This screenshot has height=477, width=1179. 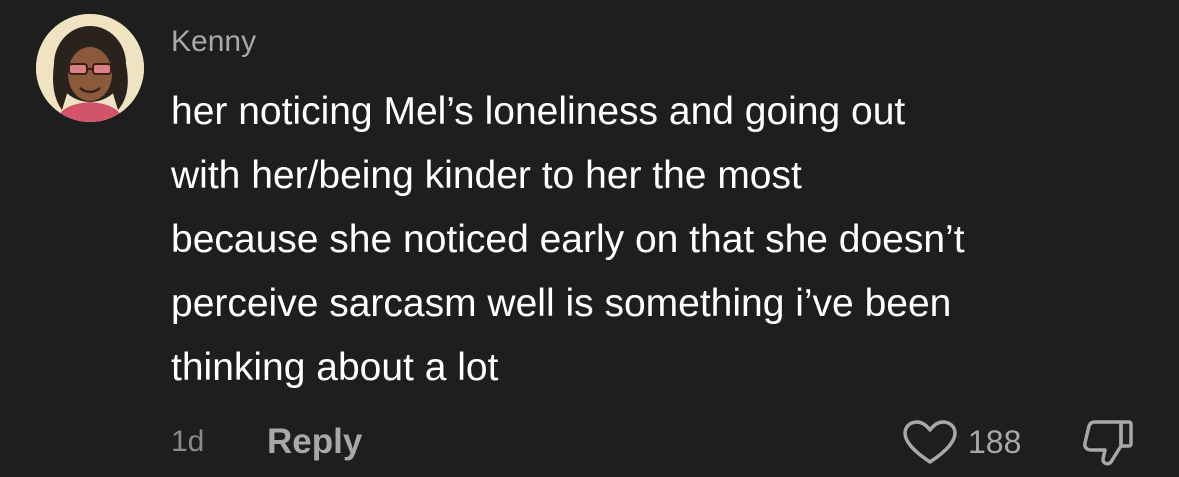 I want to click on dislike-button, so click(x=1108, y=443).